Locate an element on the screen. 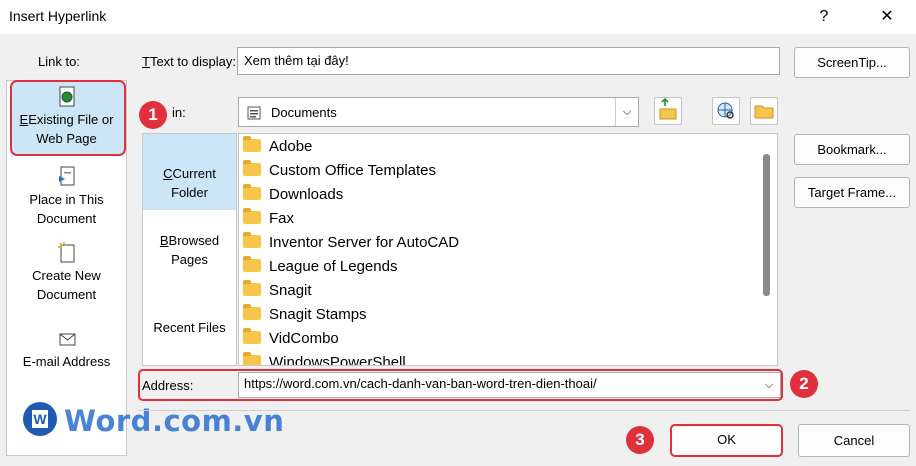 This screenshot has height=466, width=916. link-item-line2: Web Page is located at coordinates (66, 138).